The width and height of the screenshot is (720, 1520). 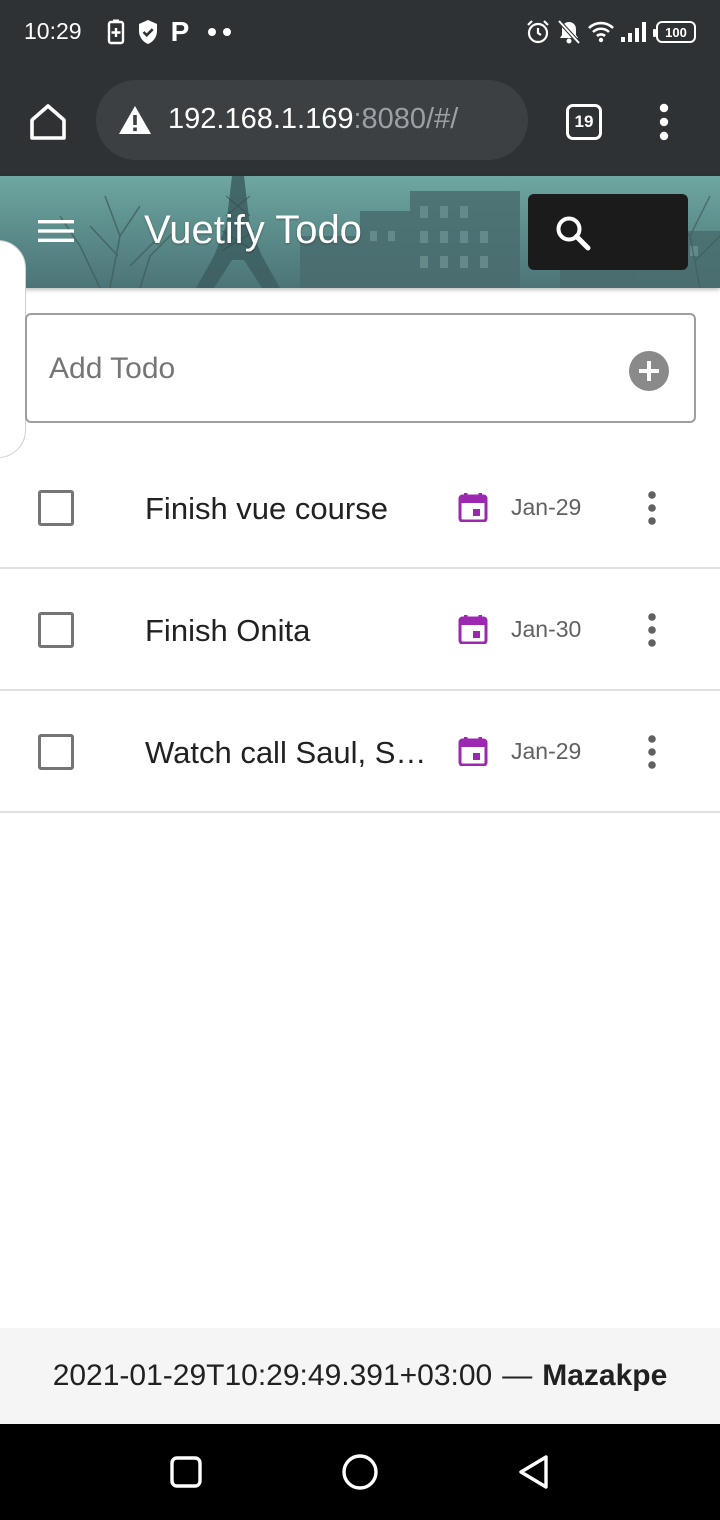 I want to click on status-time: 10:29, so click(x=53, y=31).